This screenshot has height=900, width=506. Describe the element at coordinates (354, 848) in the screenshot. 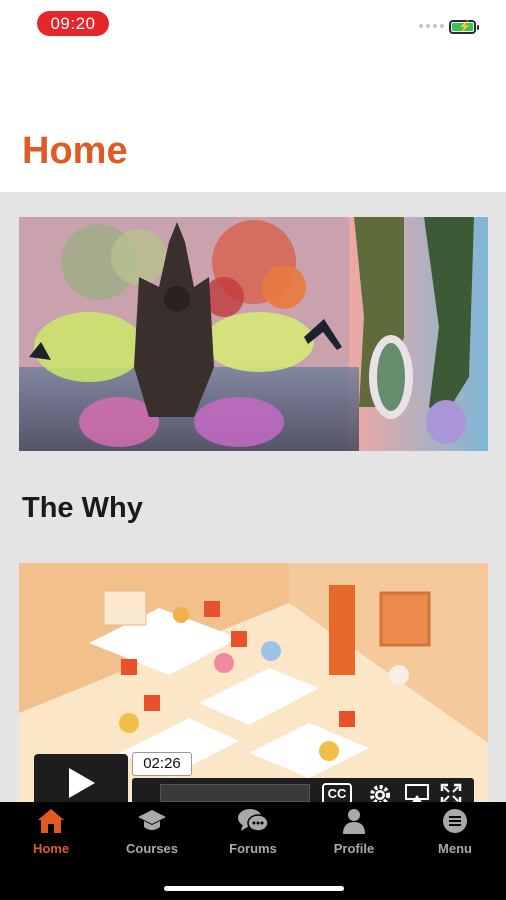

I see `tab-label-profile: Profile` at that location.